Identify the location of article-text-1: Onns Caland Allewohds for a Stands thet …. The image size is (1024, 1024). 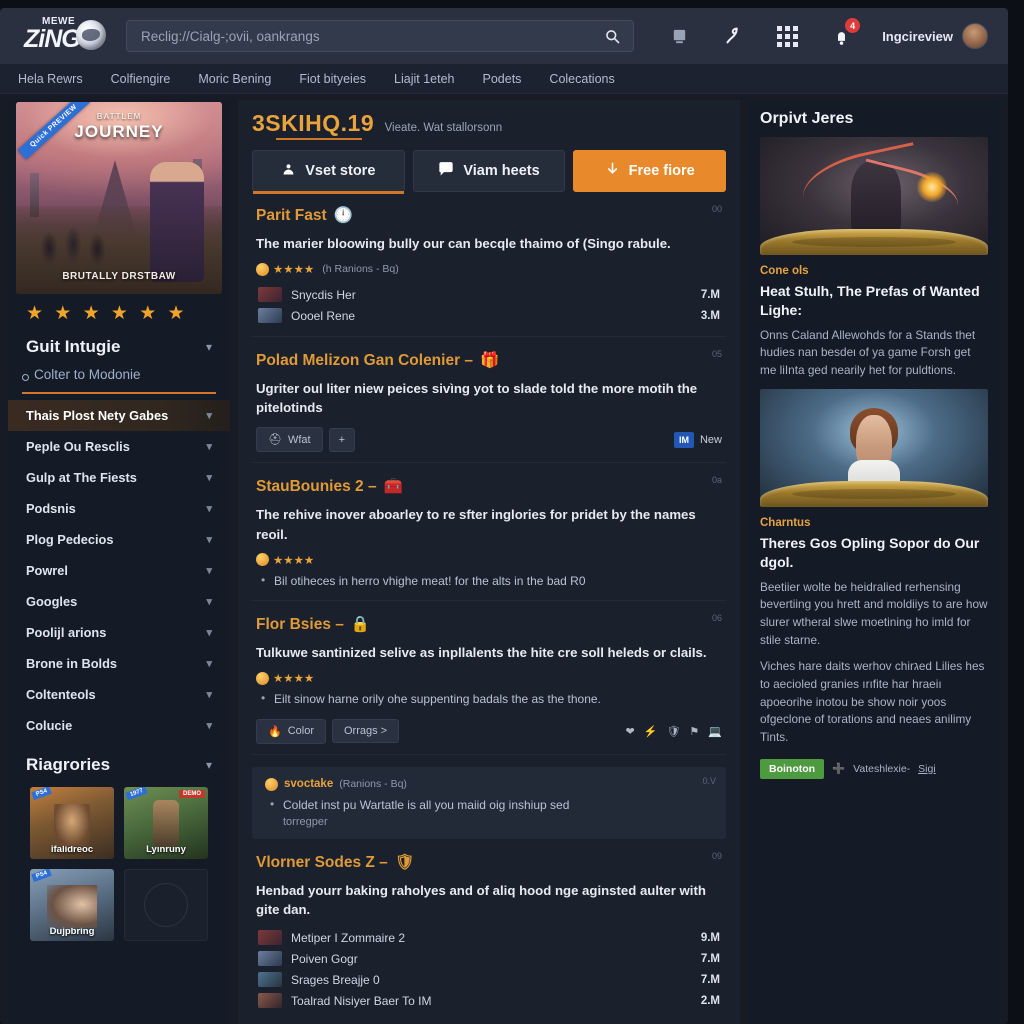
(868, 352).